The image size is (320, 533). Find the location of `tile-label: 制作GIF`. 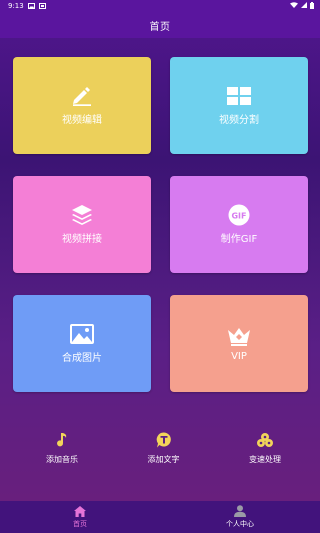

tile-label: 制作GIF is located at coordinates (239, 239).